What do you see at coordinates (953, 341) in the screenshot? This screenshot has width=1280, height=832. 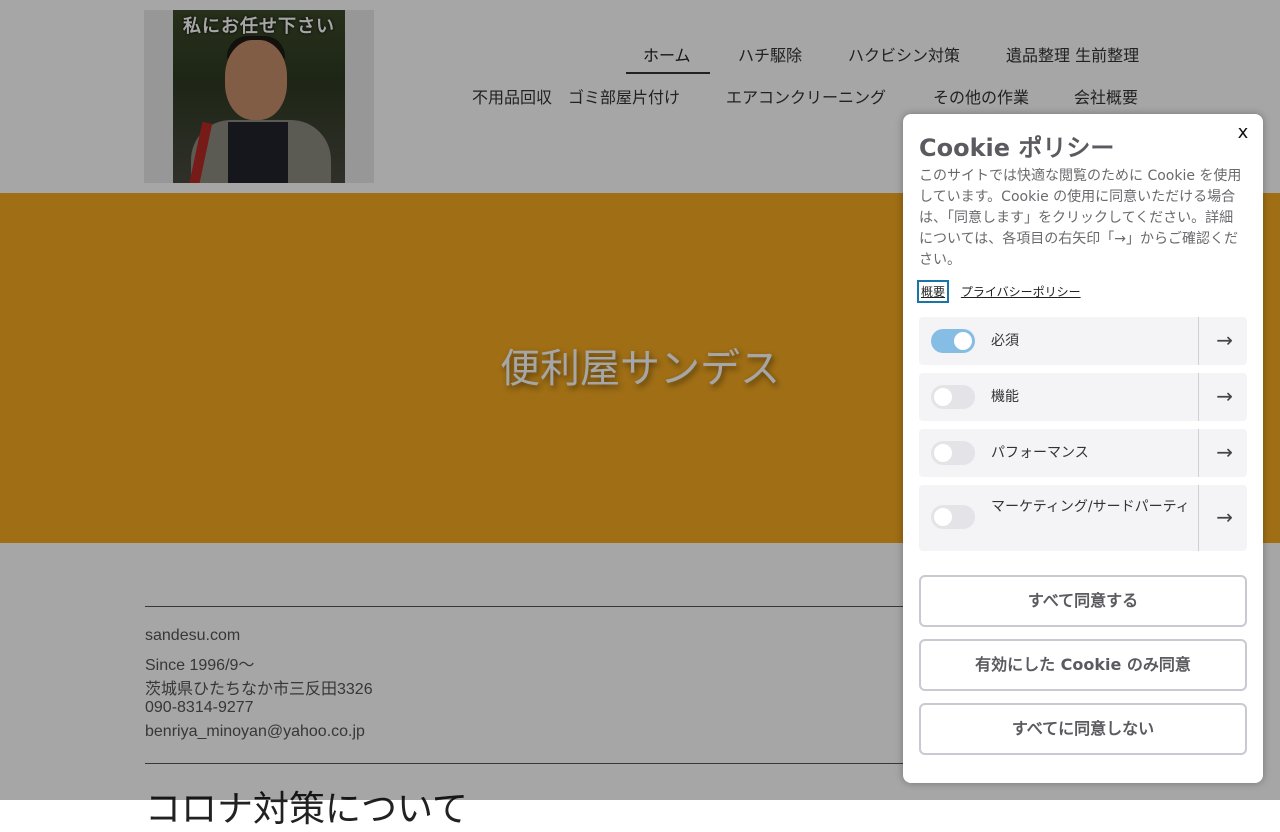 I see `toggle-required` at bounding box center [953, 341].